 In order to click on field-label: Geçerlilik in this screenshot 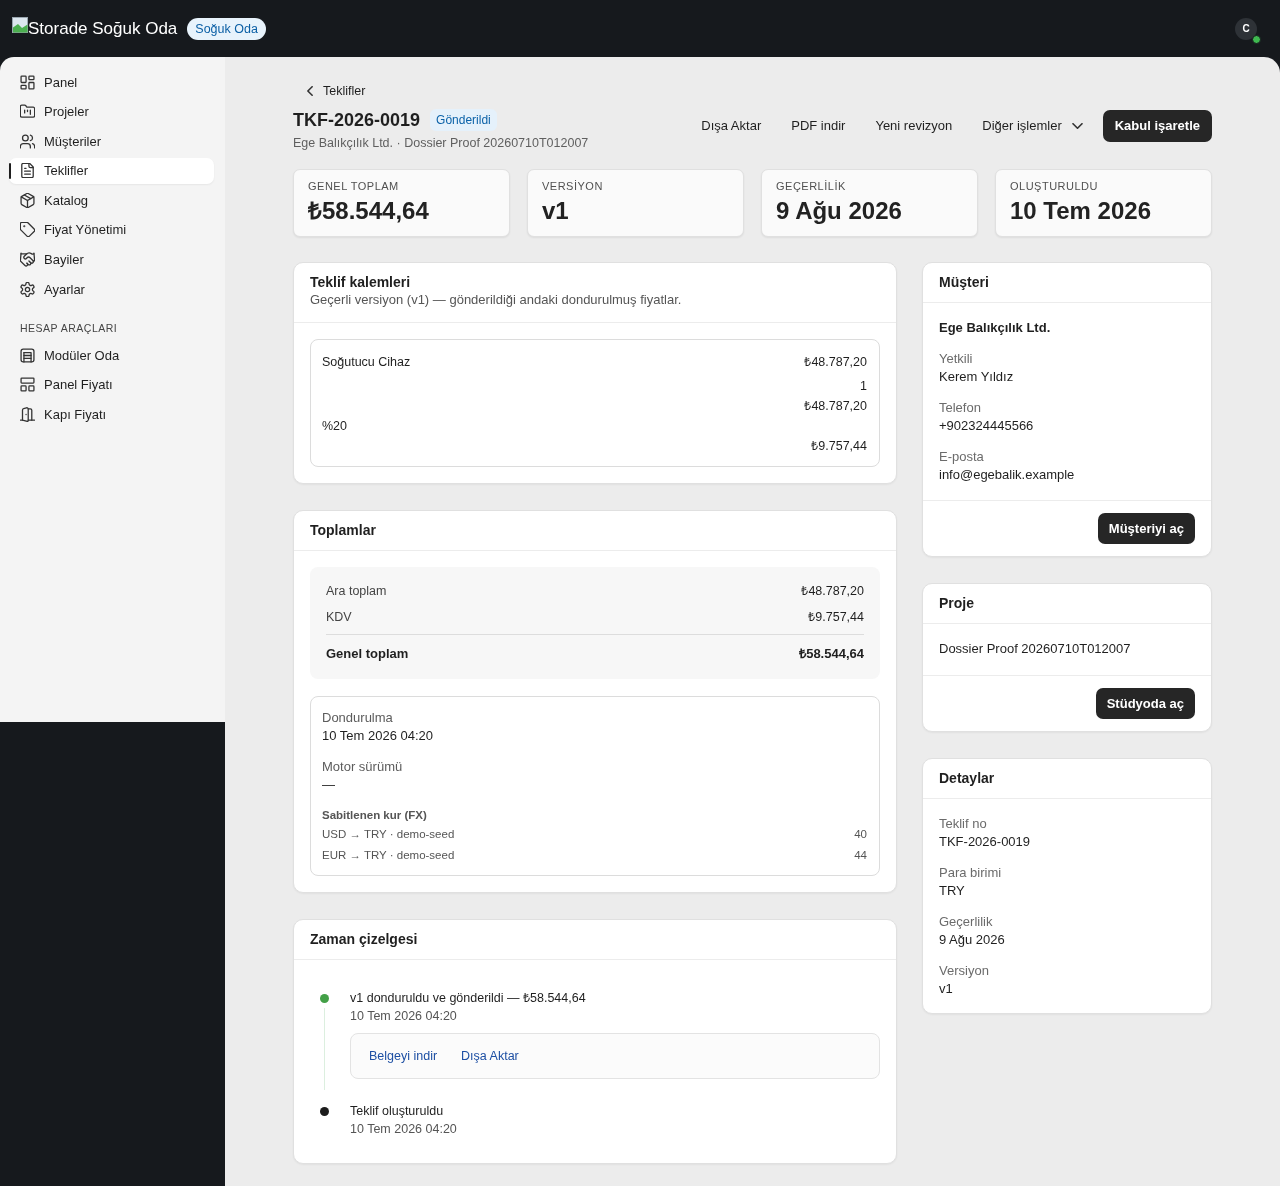, I will do `click(966, 922)`.